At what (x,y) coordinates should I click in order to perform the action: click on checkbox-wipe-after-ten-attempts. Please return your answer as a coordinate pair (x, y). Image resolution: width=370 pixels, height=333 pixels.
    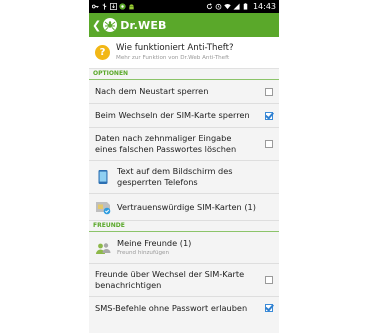
    Looking at the image, I should click on (269, 144).